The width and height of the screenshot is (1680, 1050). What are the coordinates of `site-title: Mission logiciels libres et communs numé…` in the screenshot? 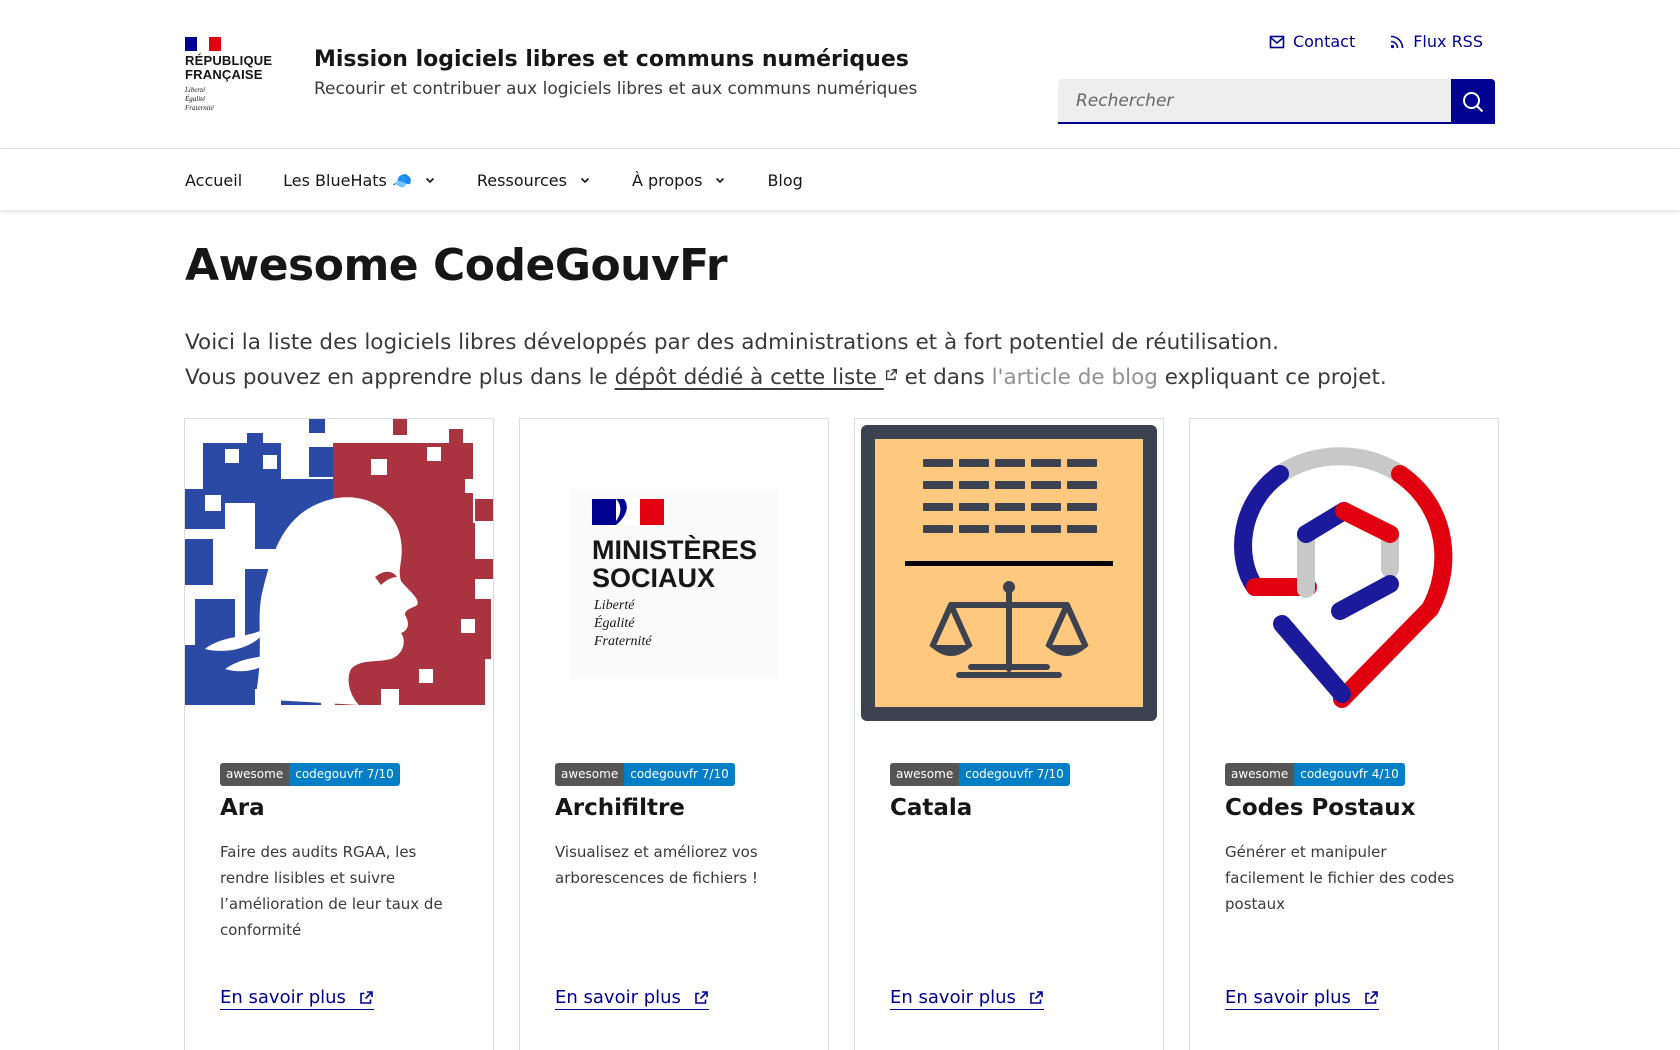 It's located at (611, 59).